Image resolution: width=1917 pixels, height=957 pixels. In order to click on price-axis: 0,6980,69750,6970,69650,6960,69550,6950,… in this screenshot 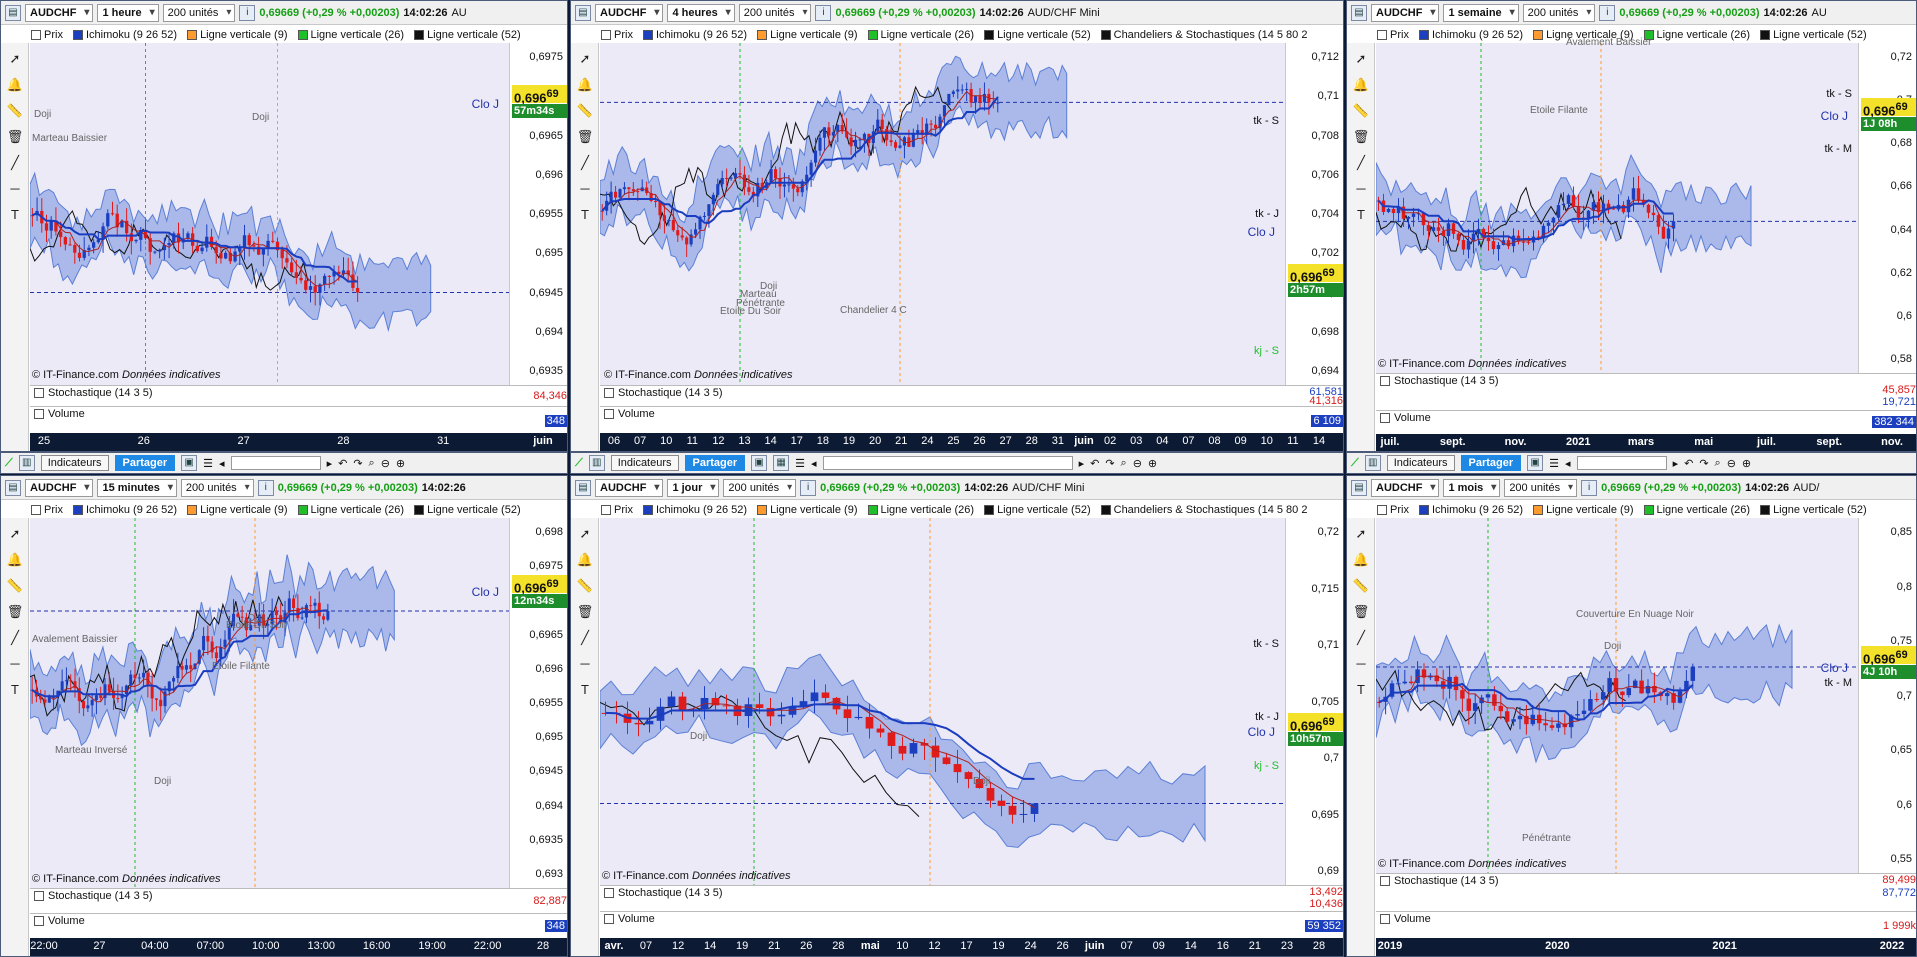, I will do `click(538, 703)`.